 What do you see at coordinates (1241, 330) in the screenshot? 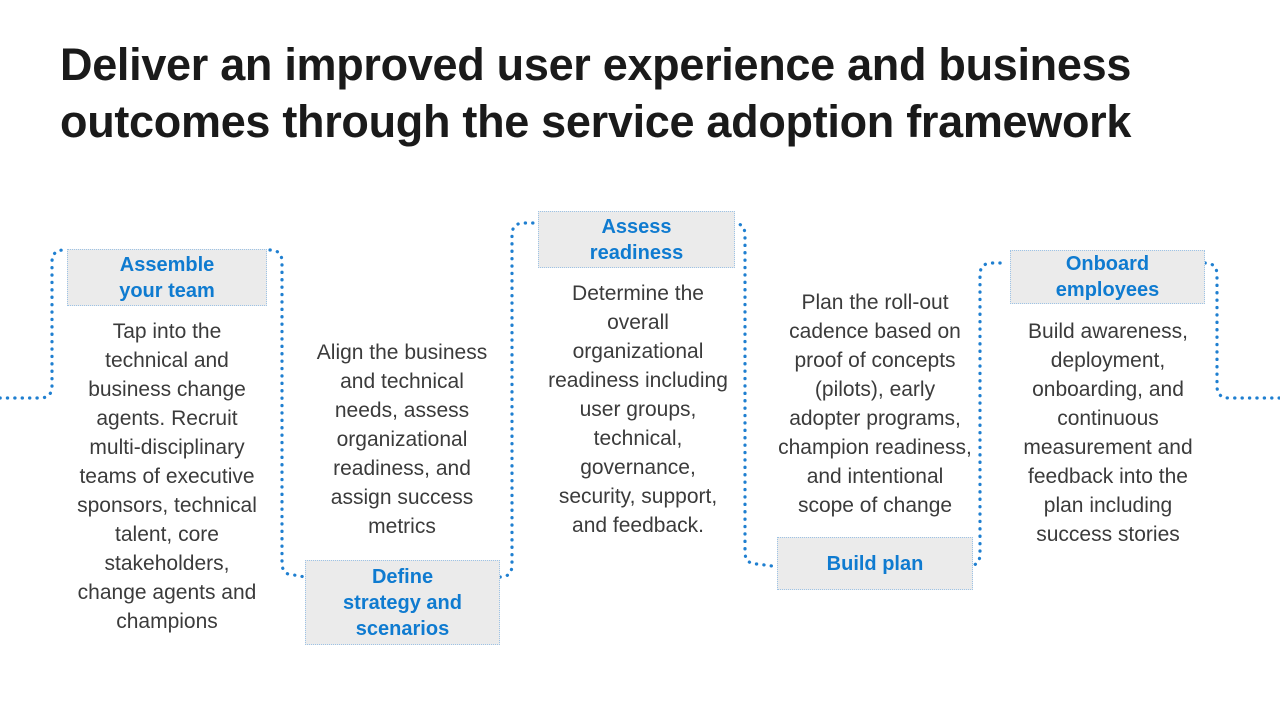
I see `connector-segment-exit` at bounding box center [1241, 330].